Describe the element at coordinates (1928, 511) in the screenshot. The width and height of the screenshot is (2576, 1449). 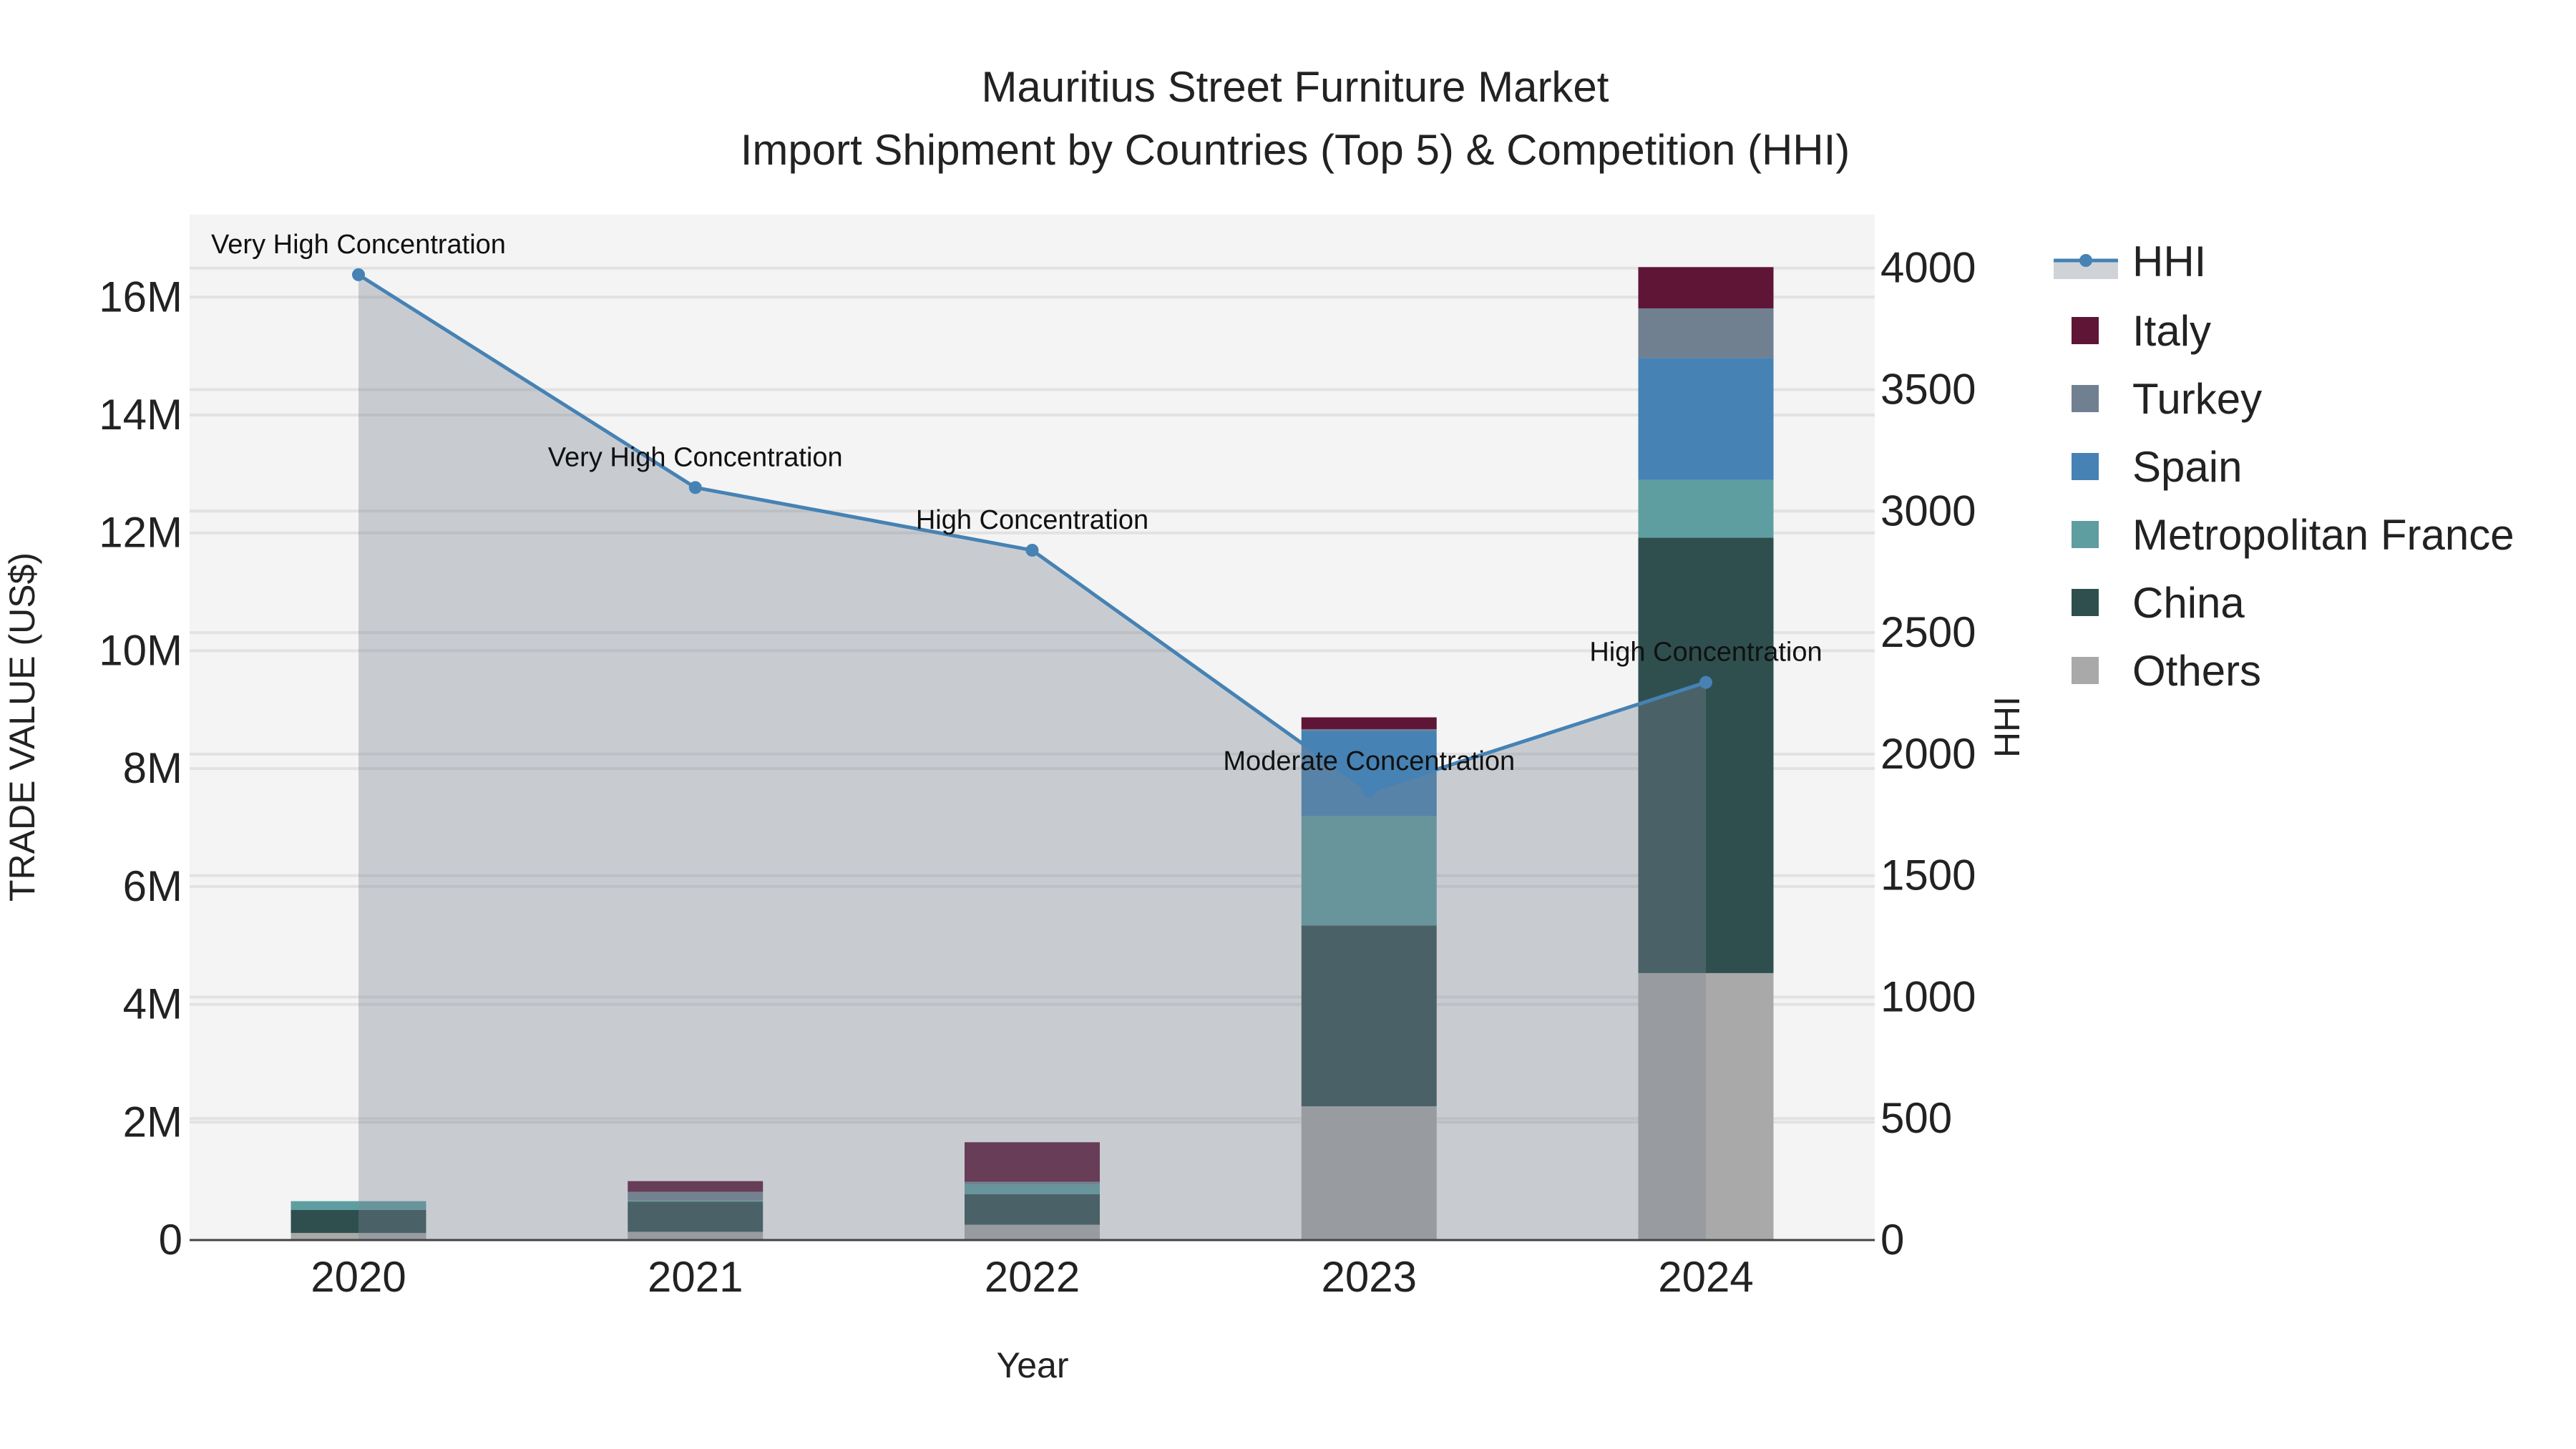
I see `y2-tick-label: 3000` at that location.